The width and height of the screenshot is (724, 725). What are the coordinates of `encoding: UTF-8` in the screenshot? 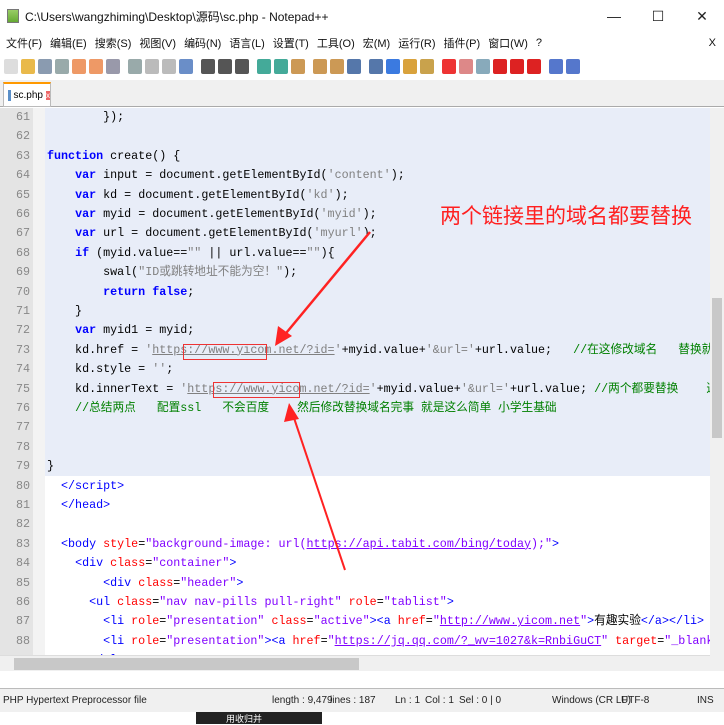 It's located at (635, 700).